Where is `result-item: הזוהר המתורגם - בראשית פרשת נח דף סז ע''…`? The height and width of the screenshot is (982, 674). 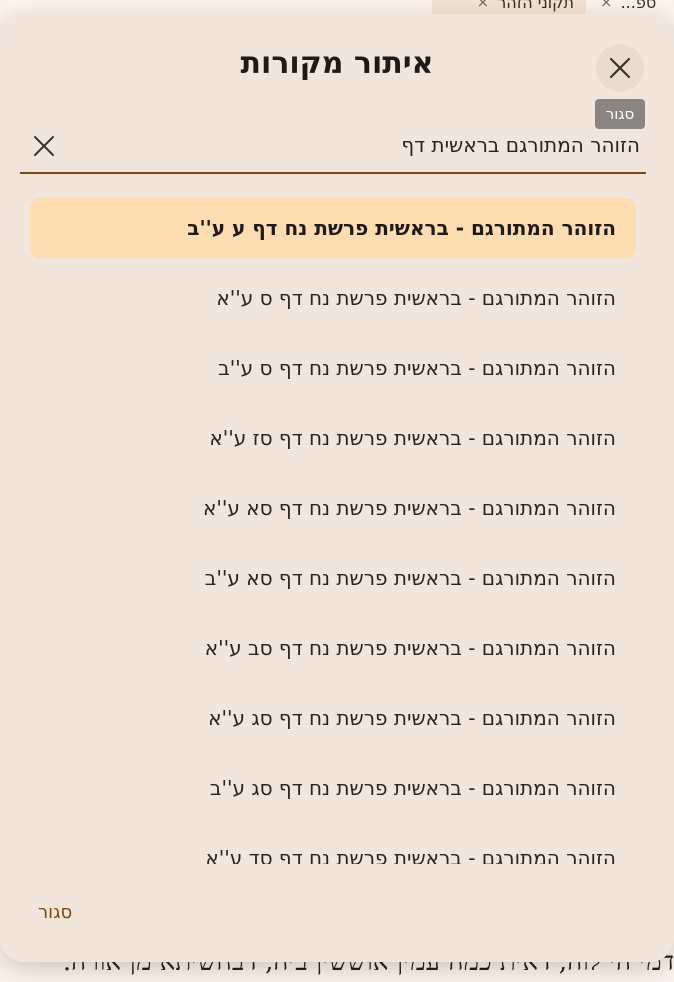
result-item: הזוהר המתורגם - בראשית פרשת נח דף סז ע''… is located at coordinates (333, 438).